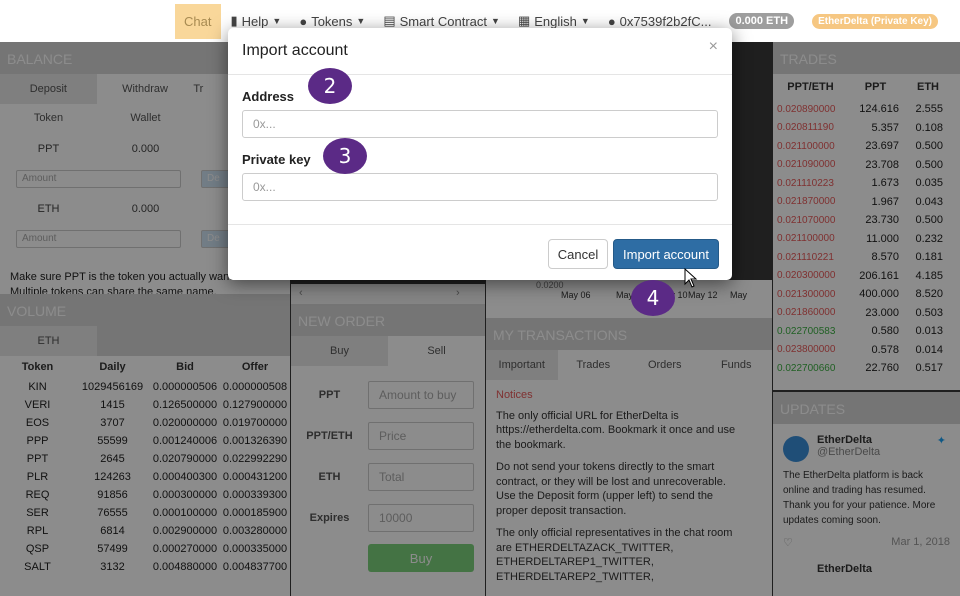  I want to click on language-menu: ▦ English ▼, so click(554, 21).